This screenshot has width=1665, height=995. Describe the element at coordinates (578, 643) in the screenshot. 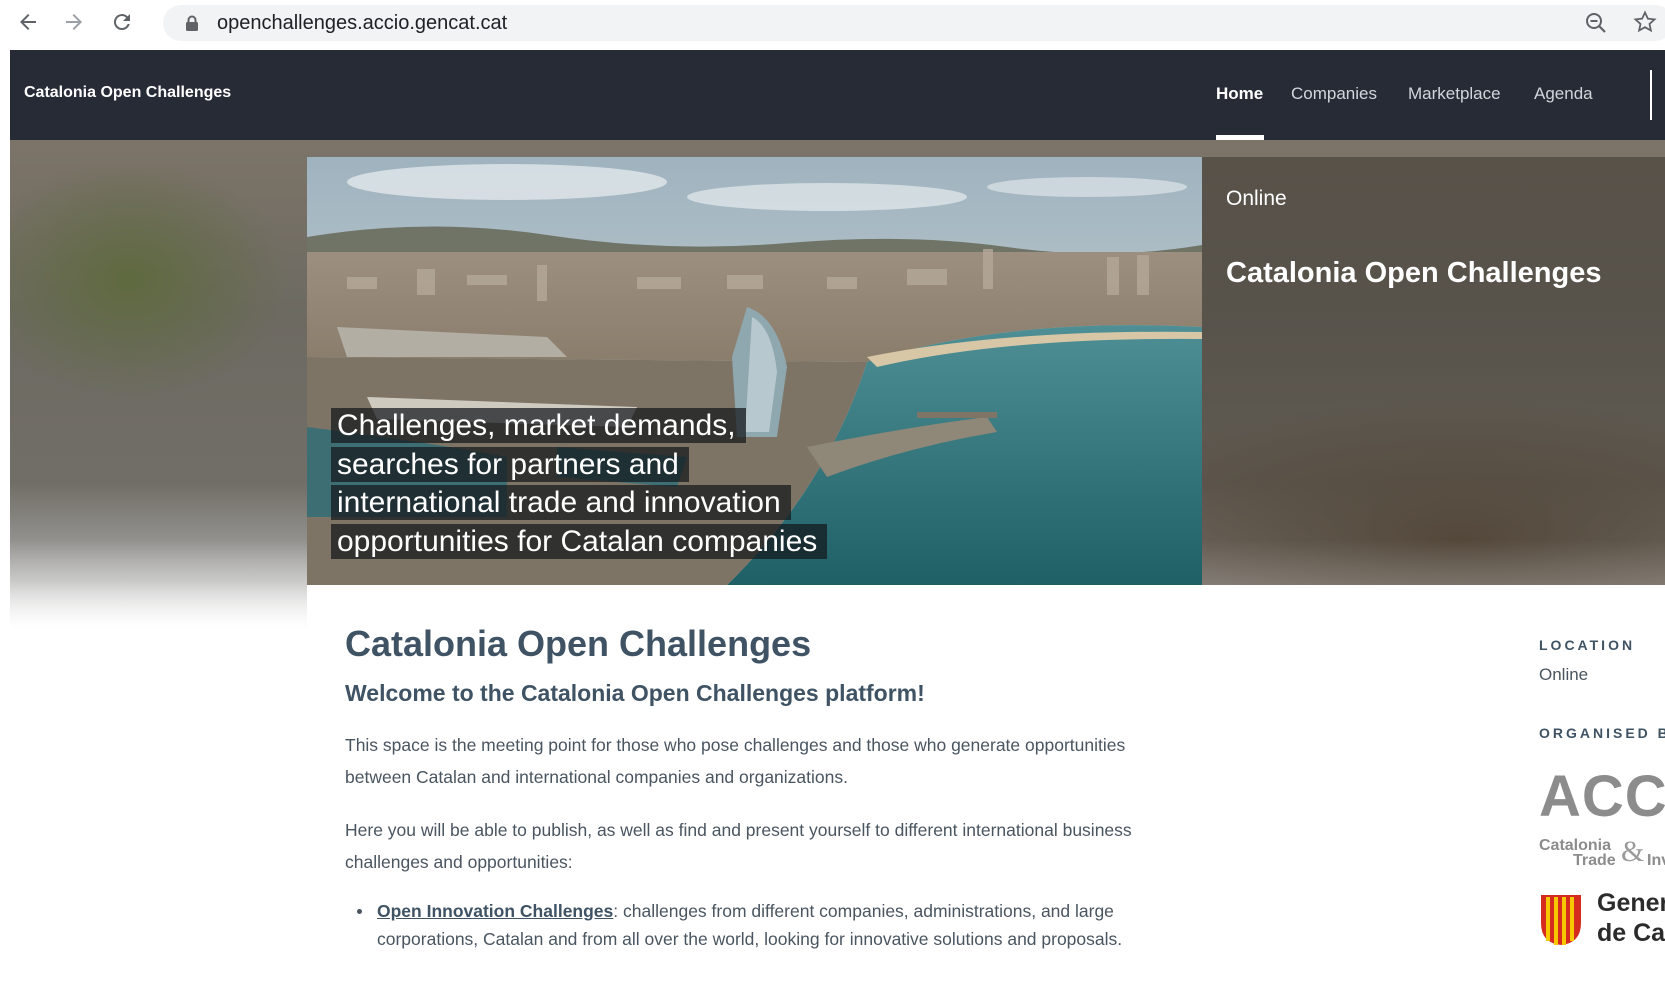

I see `page-title: Catalonia Open Challenges` at that location.